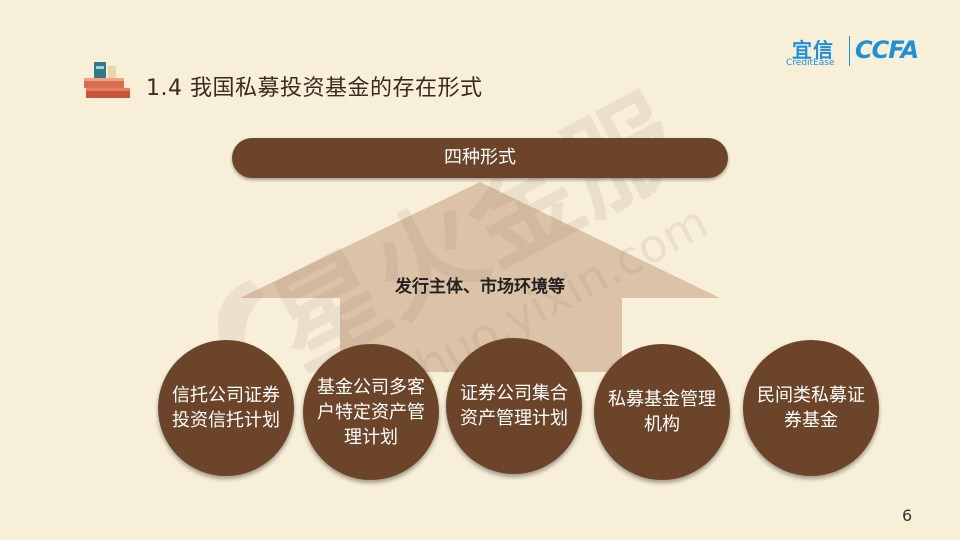 Image resolution: width=960 pixels, height=540 pixels. I want to click on form-circle-4: 私募基金管理机构, so click(662, 412).